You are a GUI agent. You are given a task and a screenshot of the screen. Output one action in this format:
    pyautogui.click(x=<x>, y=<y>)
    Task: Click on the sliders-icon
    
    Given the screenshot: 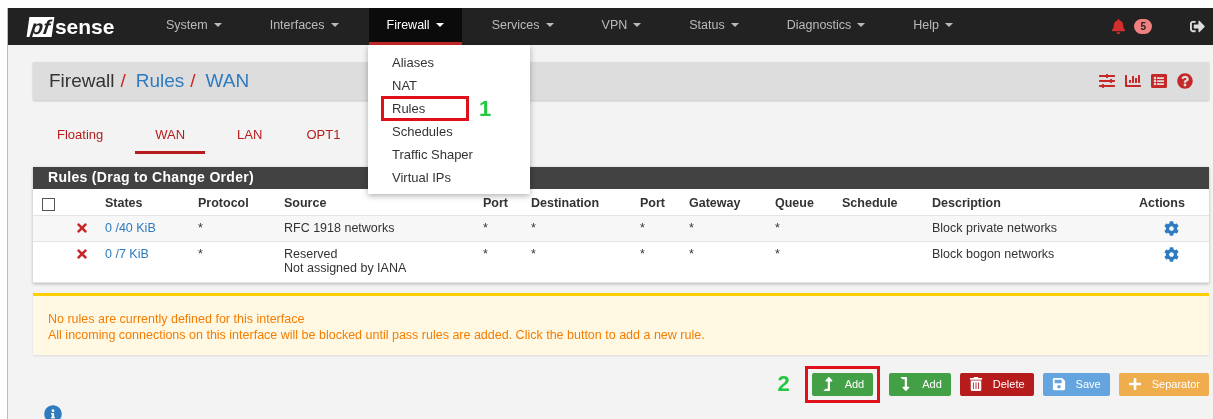 What is the action you would take?
    pyautogui.click(x=1107, y=81)
    